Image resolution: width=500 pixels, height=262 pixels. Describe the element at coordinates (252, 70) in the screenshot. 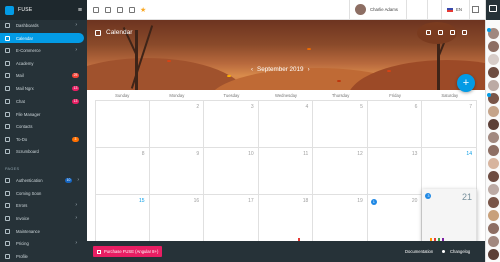

I see `chevron-left-icon: ‹` at that location.